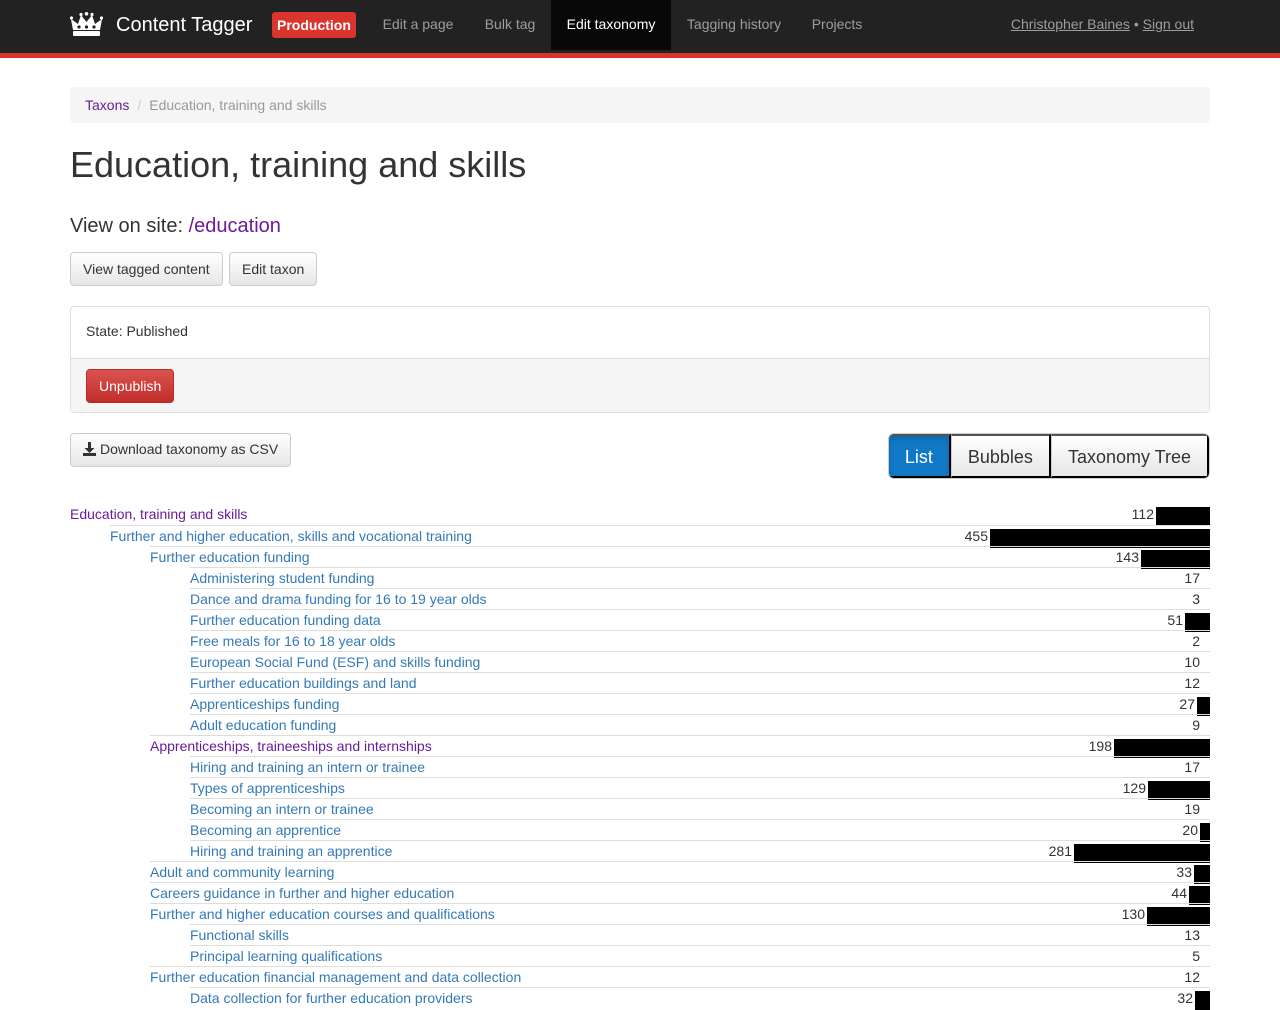  What do you see at coordinates (1196, 641) in the screenshot?
I see `taxon-count: 2` at bounding box center [1196, 641].